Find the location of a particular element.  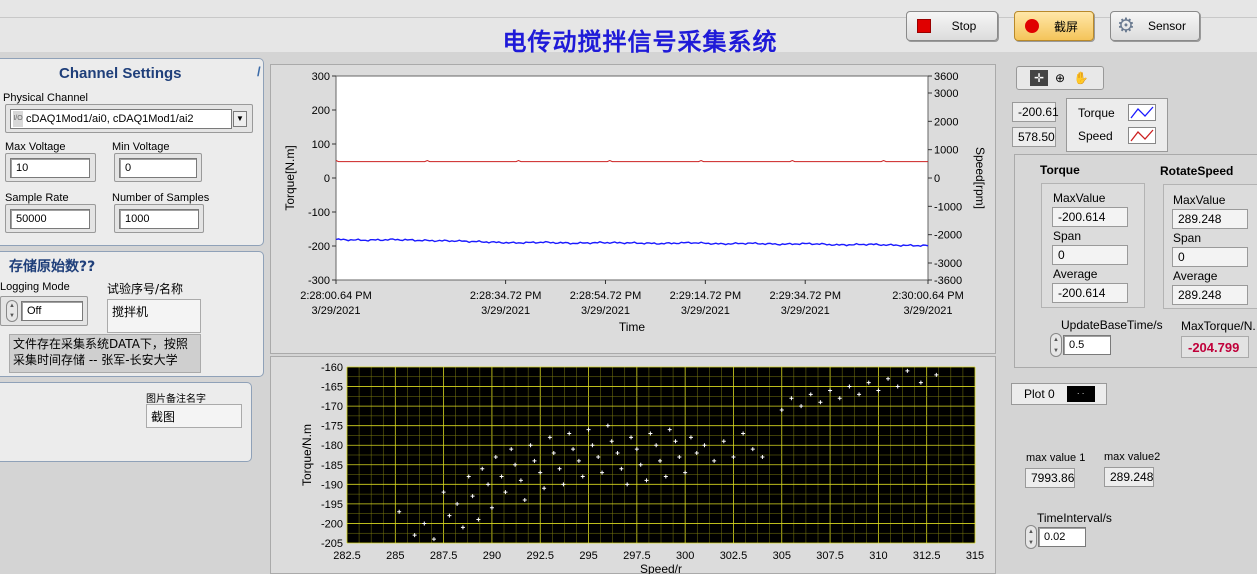

y-right-tick-label: 1000 is located at coordinates (946, 151).